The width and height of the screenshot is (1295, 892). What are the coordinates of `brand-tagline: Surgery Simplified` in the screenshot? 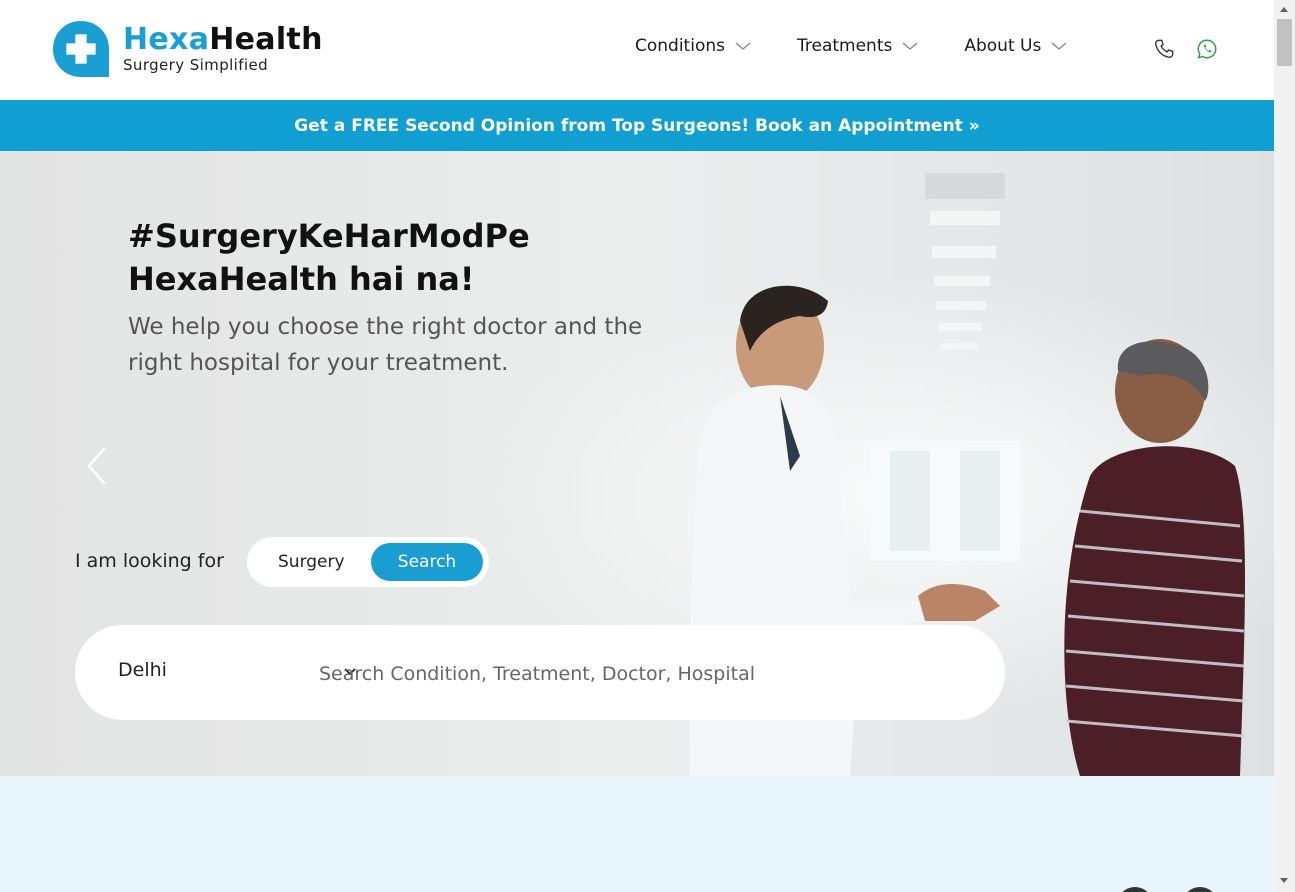 It's located at (196, 65).